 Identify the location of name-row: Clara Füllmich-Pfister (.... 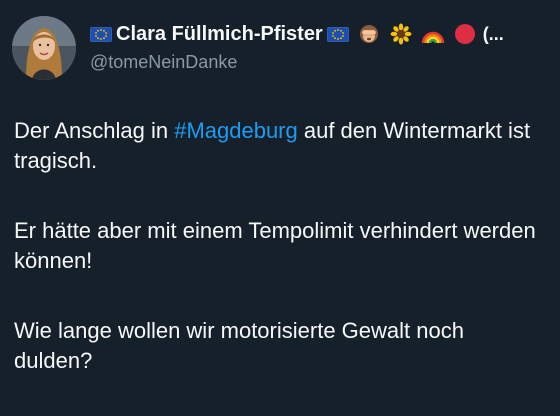
(320, 34).